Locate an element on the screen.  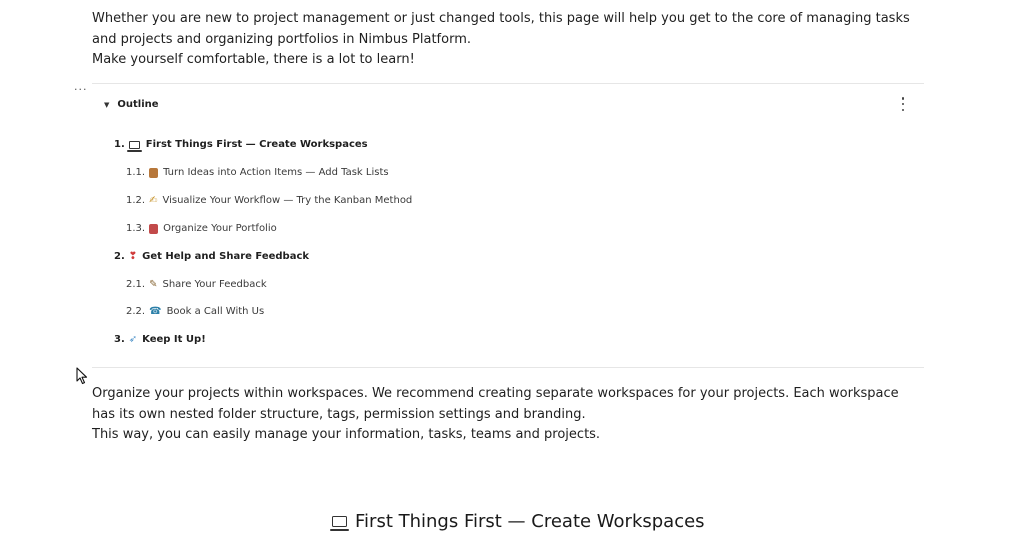
outline-item-number: 2.1. is located at coordinates (136, 284).